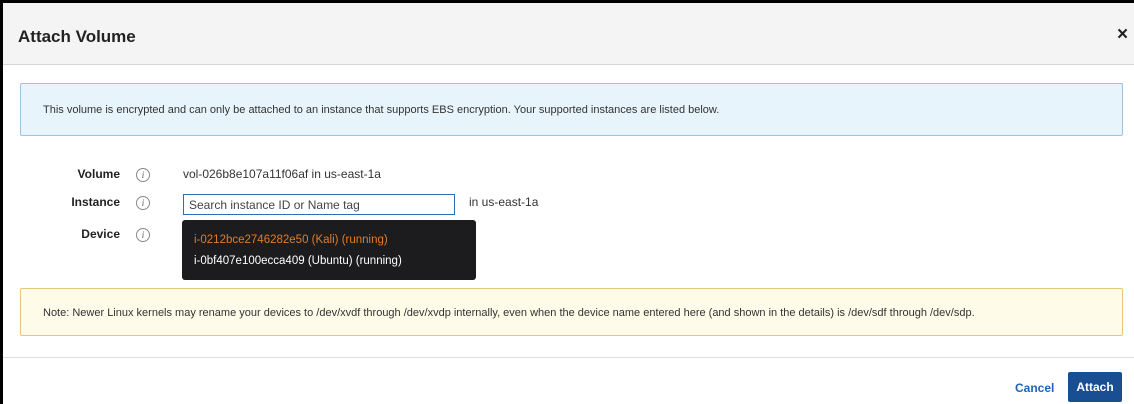 This screenshot has height=404, width=1134. What do you see at coordinates (95, 202) in the screenshot?
I see `instance-label: Instance` at bounding box center [95, 202].